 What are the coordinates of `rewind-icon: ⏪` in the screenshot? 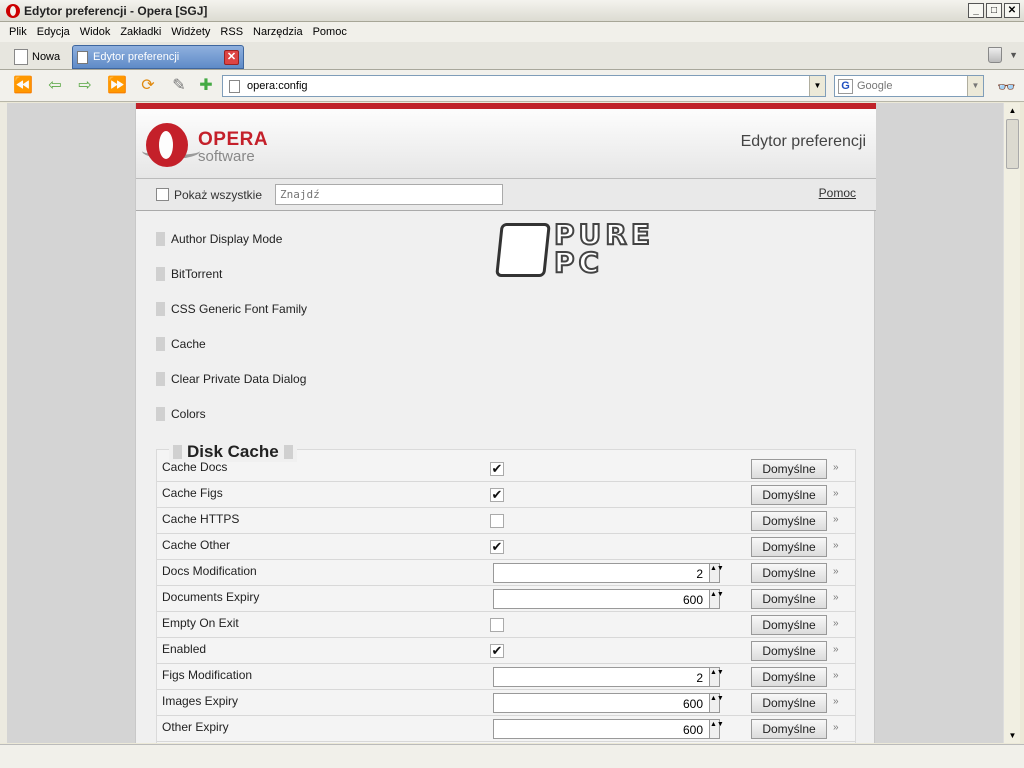 It's located at (23, 86).